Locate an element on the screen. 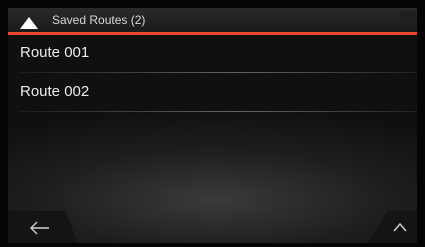 This screenshot has height=247, width=425. list-item: Route 002 is located at coordinates (212, 93).